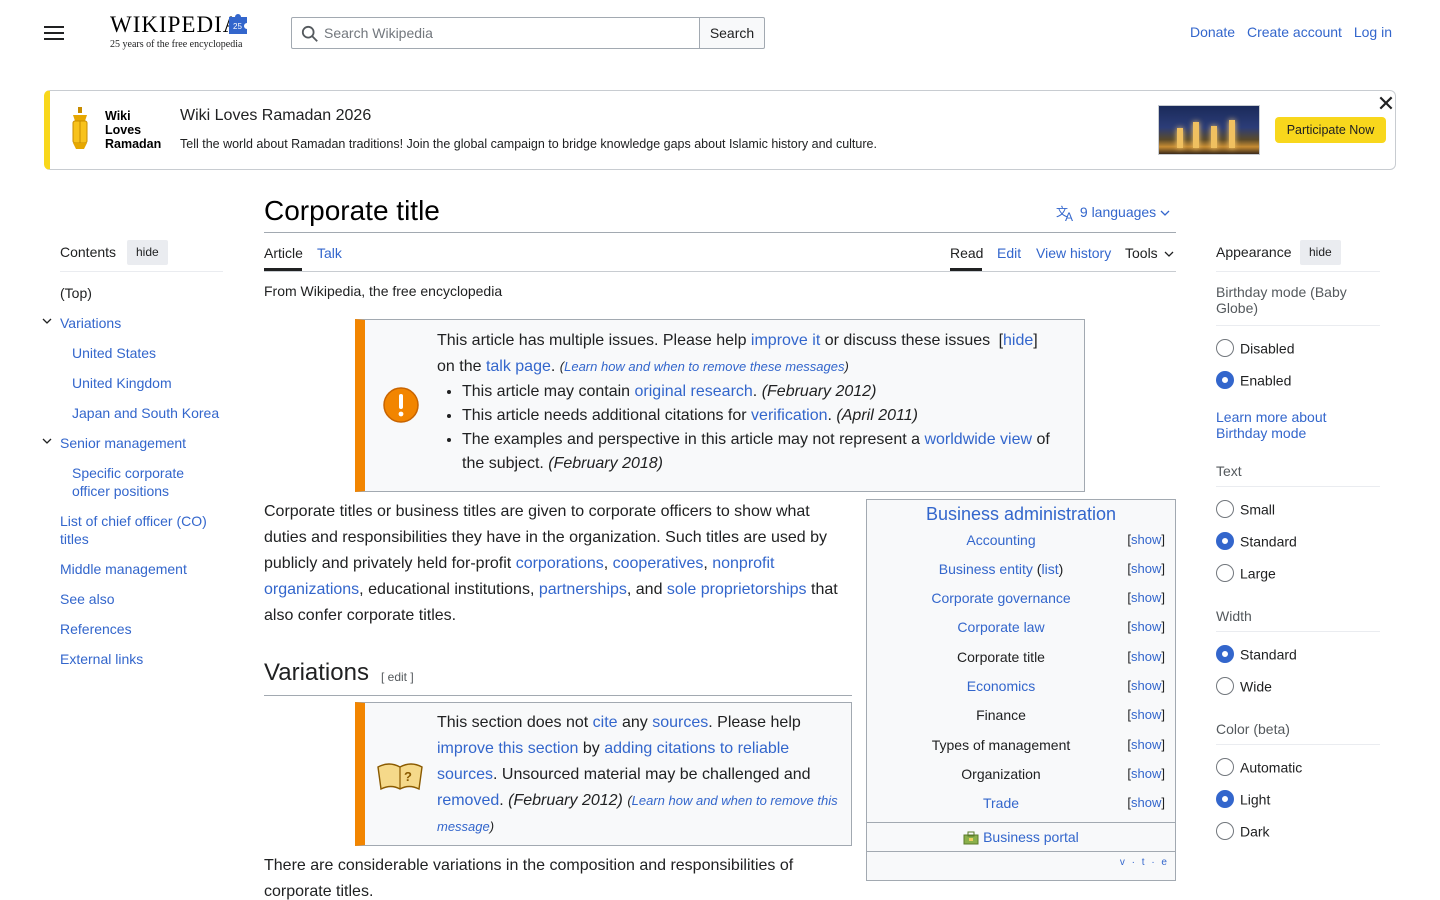  What do you see at coordinates (1021, 514) in the screenshot?
I see `navbox-title: Business administration` at bounding box center [1021, 514].